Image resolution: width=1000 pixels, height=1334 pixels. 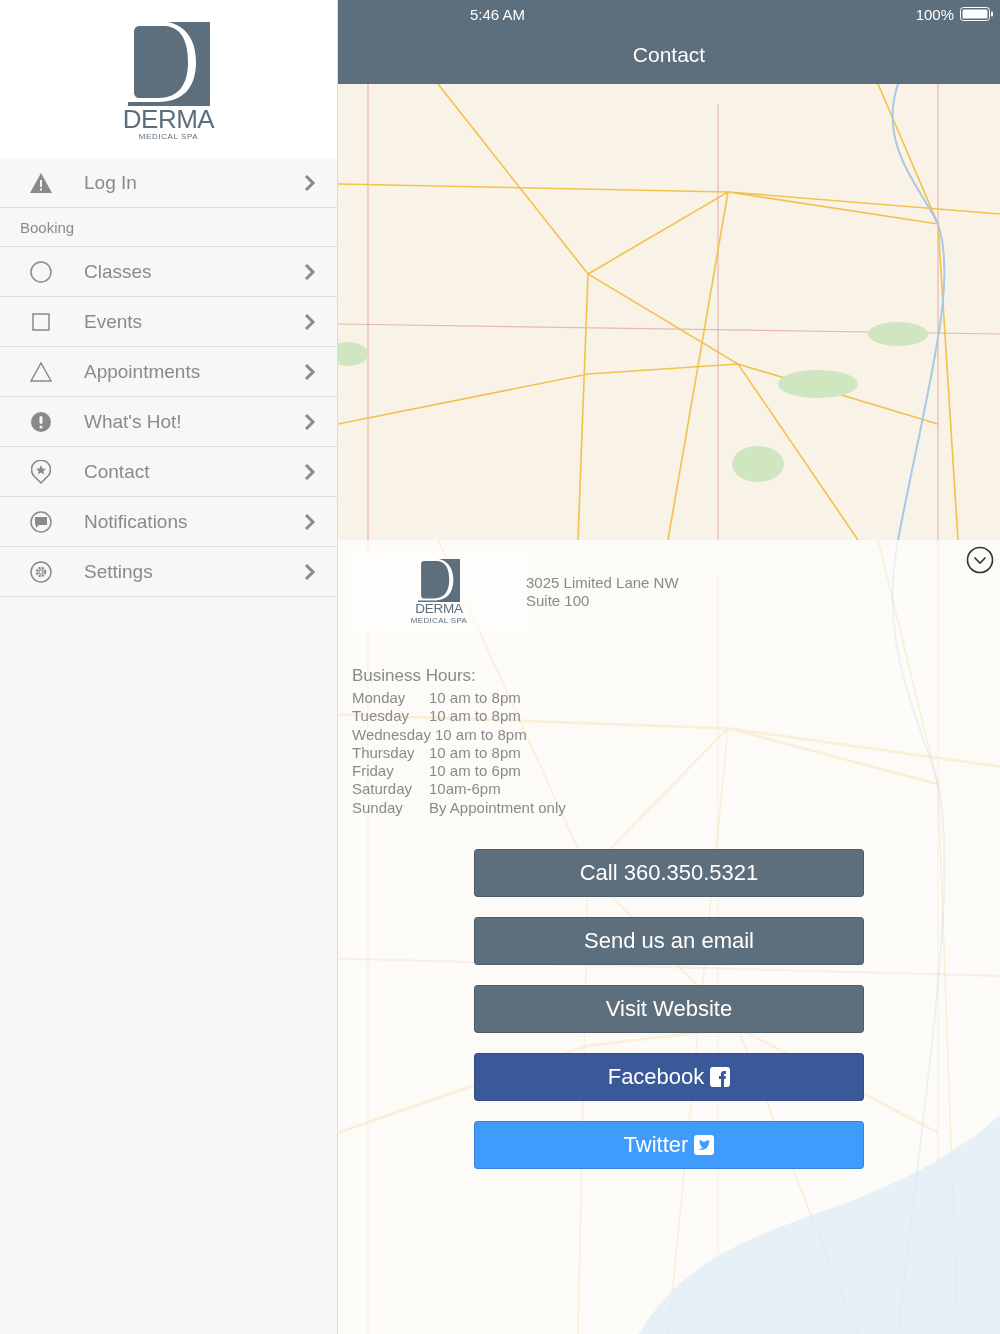 What do you see at coordinates (558, 601) in the screenshot?
I see `address-line: Suite 100` at bounding box center [558, 601].